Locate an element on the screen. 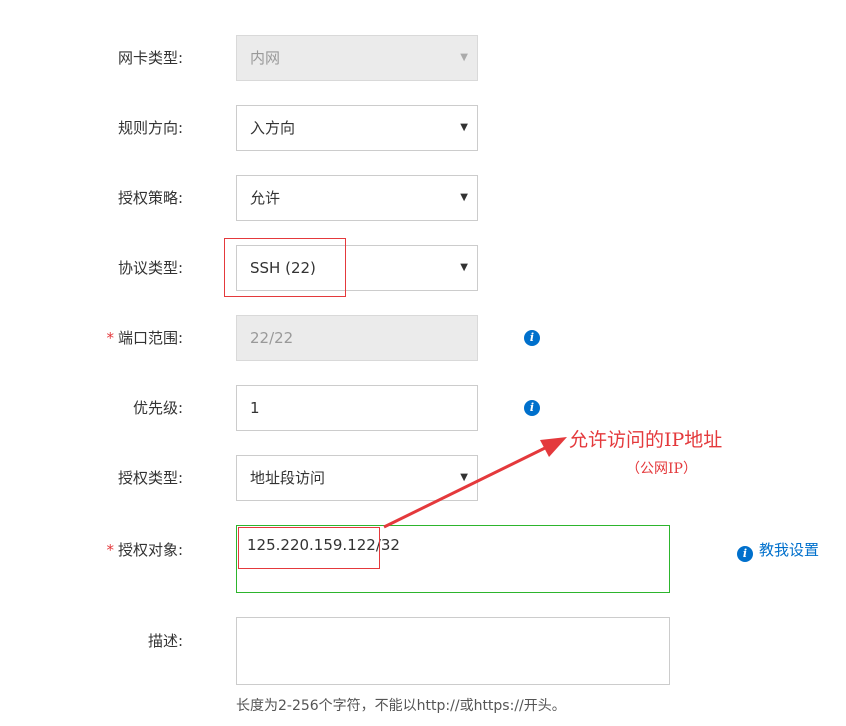 This screenshot has height=726, width=846. port-range-input: 22/22 is located at coordinates (357, 338).